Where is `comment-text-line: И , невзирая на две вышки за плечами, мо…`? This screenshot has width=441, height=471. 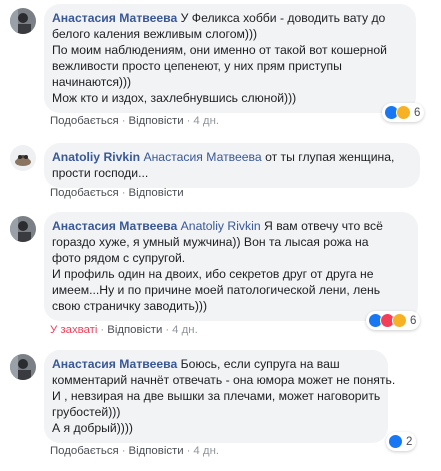
comment-text-line: И , невзирая на две вышки за плечами, мо… is located at coordinates (216, 396).